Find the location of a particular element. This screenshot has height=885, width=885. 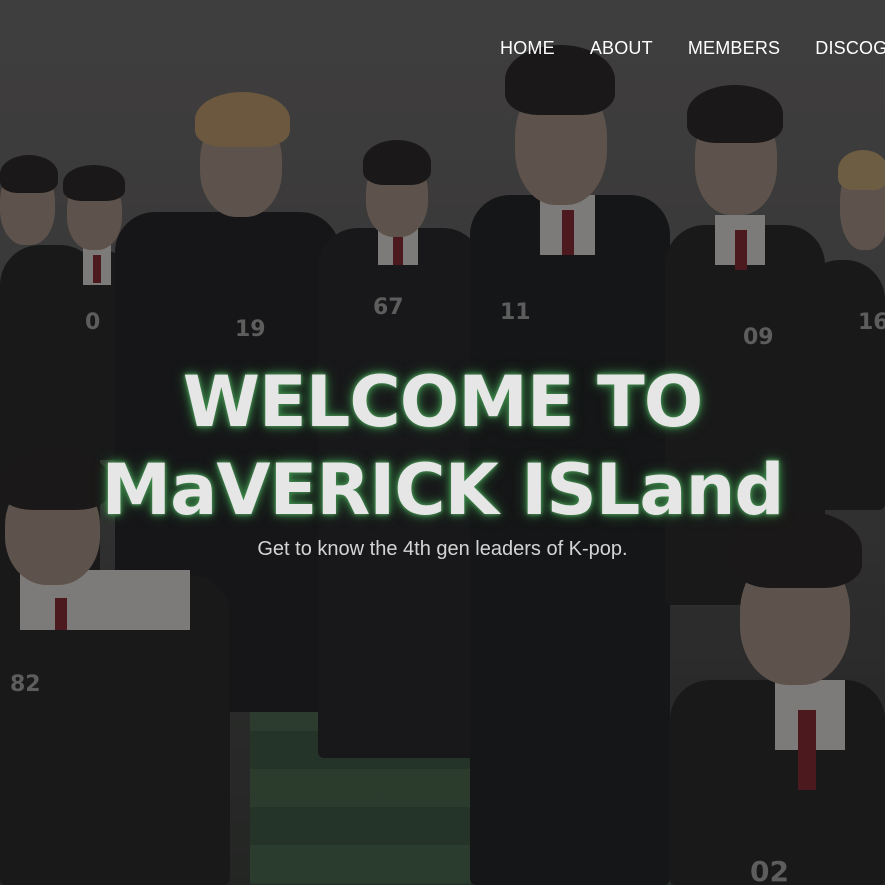

nav-link-discography: DISCOG is located at coordinates (850, 48).